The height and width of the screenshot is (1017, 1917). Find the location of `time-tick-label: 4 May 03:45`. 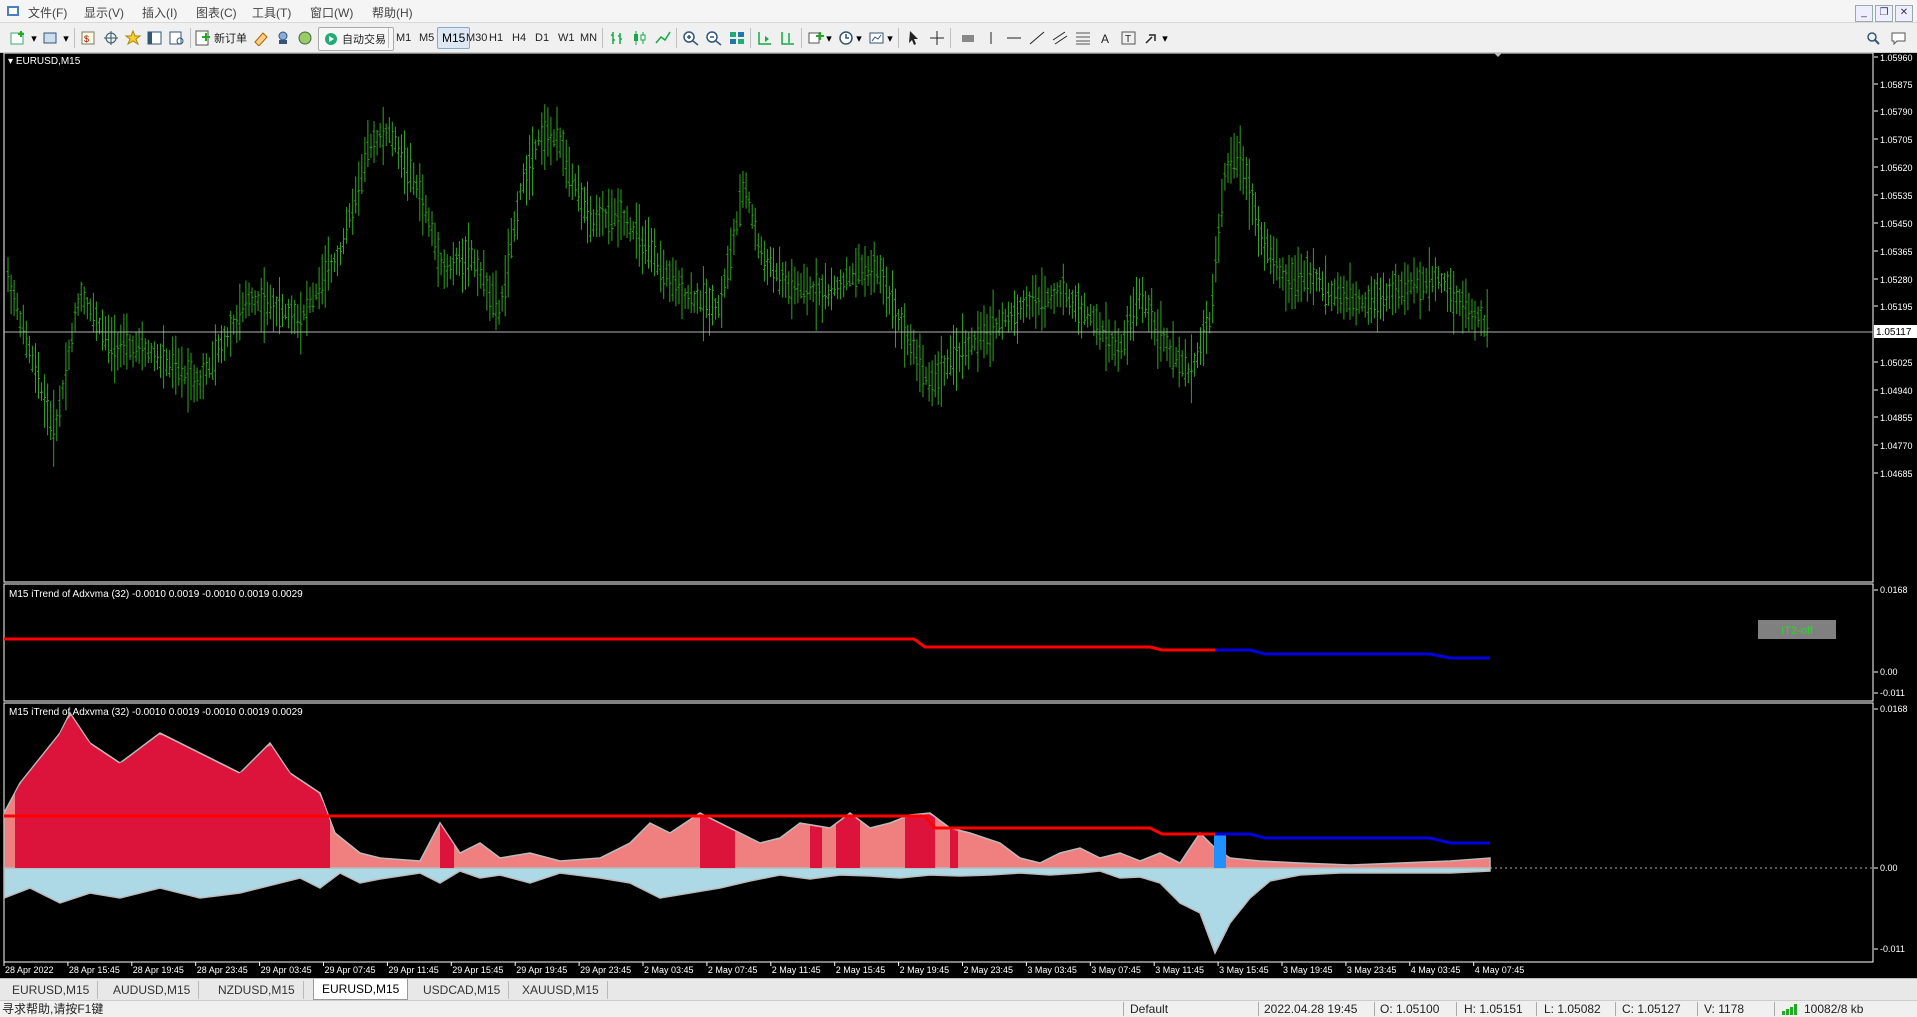

time-tick-label: 4 May 03:45 is located at coordinates (1436, 970).